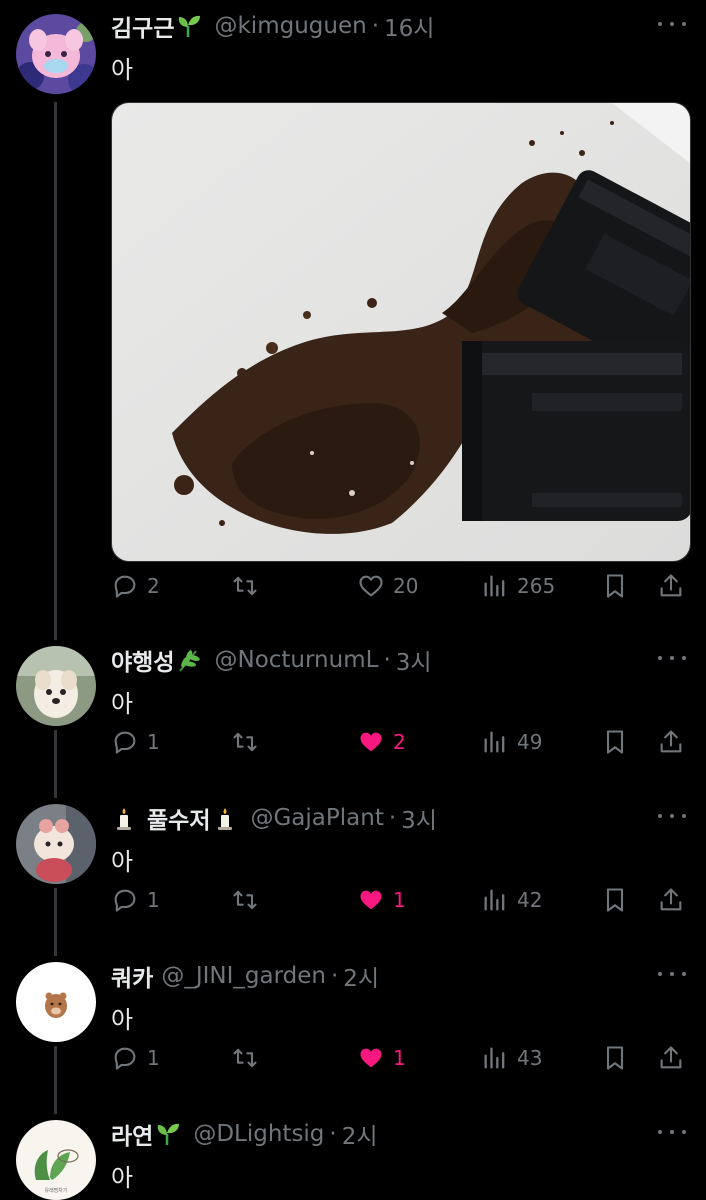 The height and width of the screenshot is (1200, 706). I want to click on display-name: 풀수저, so click(178, 818).